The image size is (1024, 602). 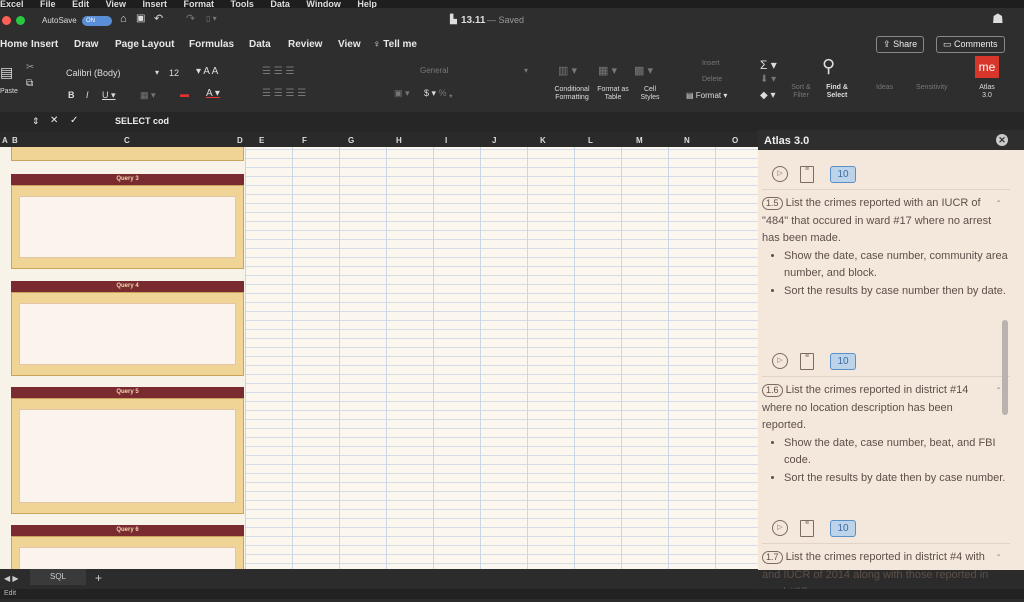 I want to click on font-color-icon: A ▾, so click(x=213, y=93).